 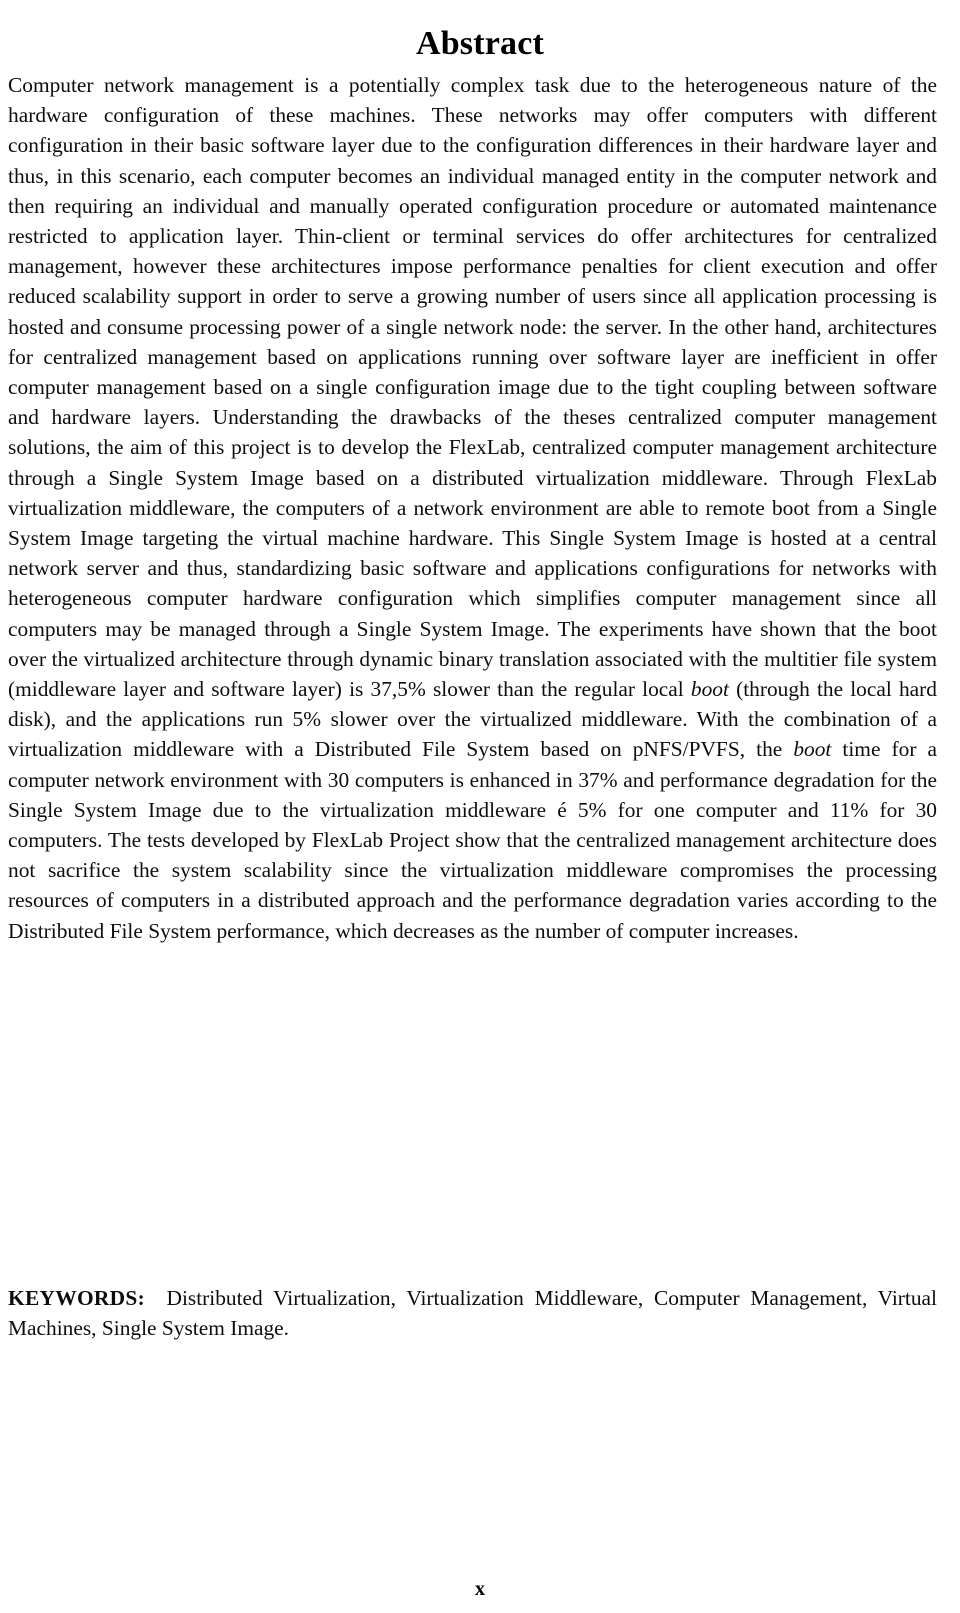 What do you see at coordinates (480, 43) in the screenshot?
I see `page-title: Abstract` at bounding box center [480, 43].